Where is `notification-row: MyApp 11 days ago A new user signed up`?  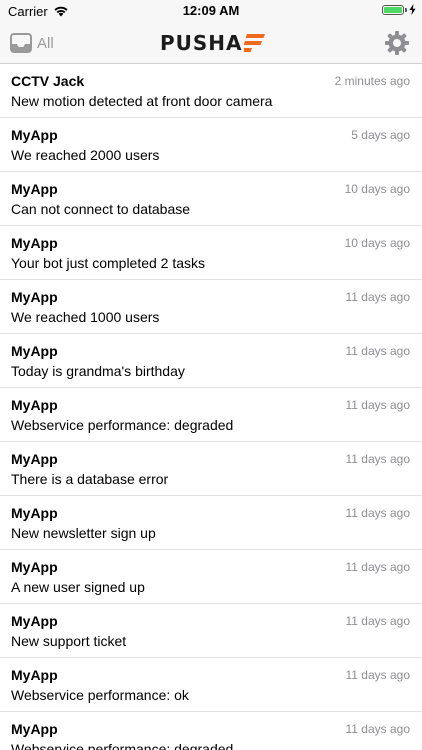
notification-row: MyApp 11 days ago A new user signed up is located at coordinates (211, 577).